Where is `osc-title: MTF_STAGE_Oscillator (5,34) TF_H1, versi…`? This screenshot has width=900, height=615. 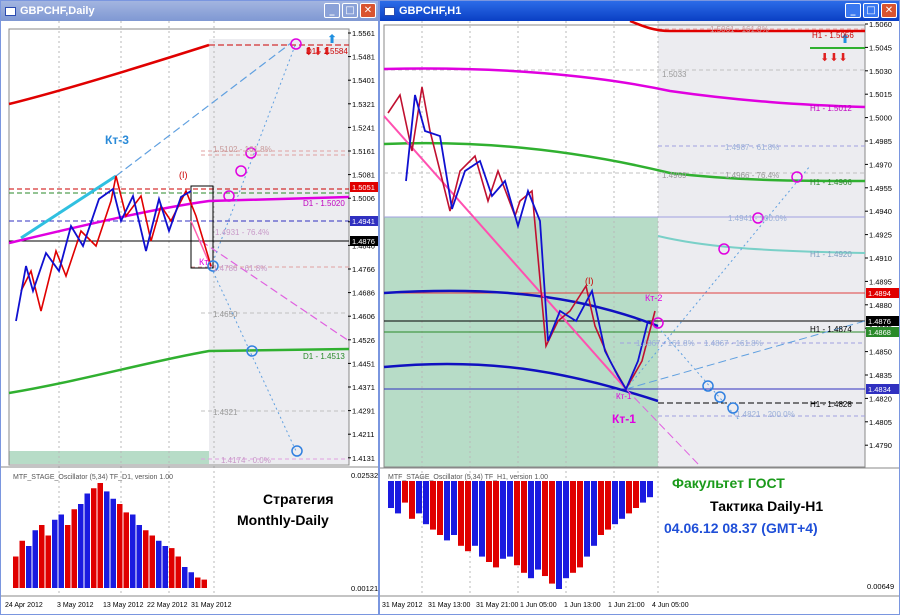
osc-title: MTF_STAGE_Oscillator (5,34) TF_H1, versi… is located at coordinates (468, 477).